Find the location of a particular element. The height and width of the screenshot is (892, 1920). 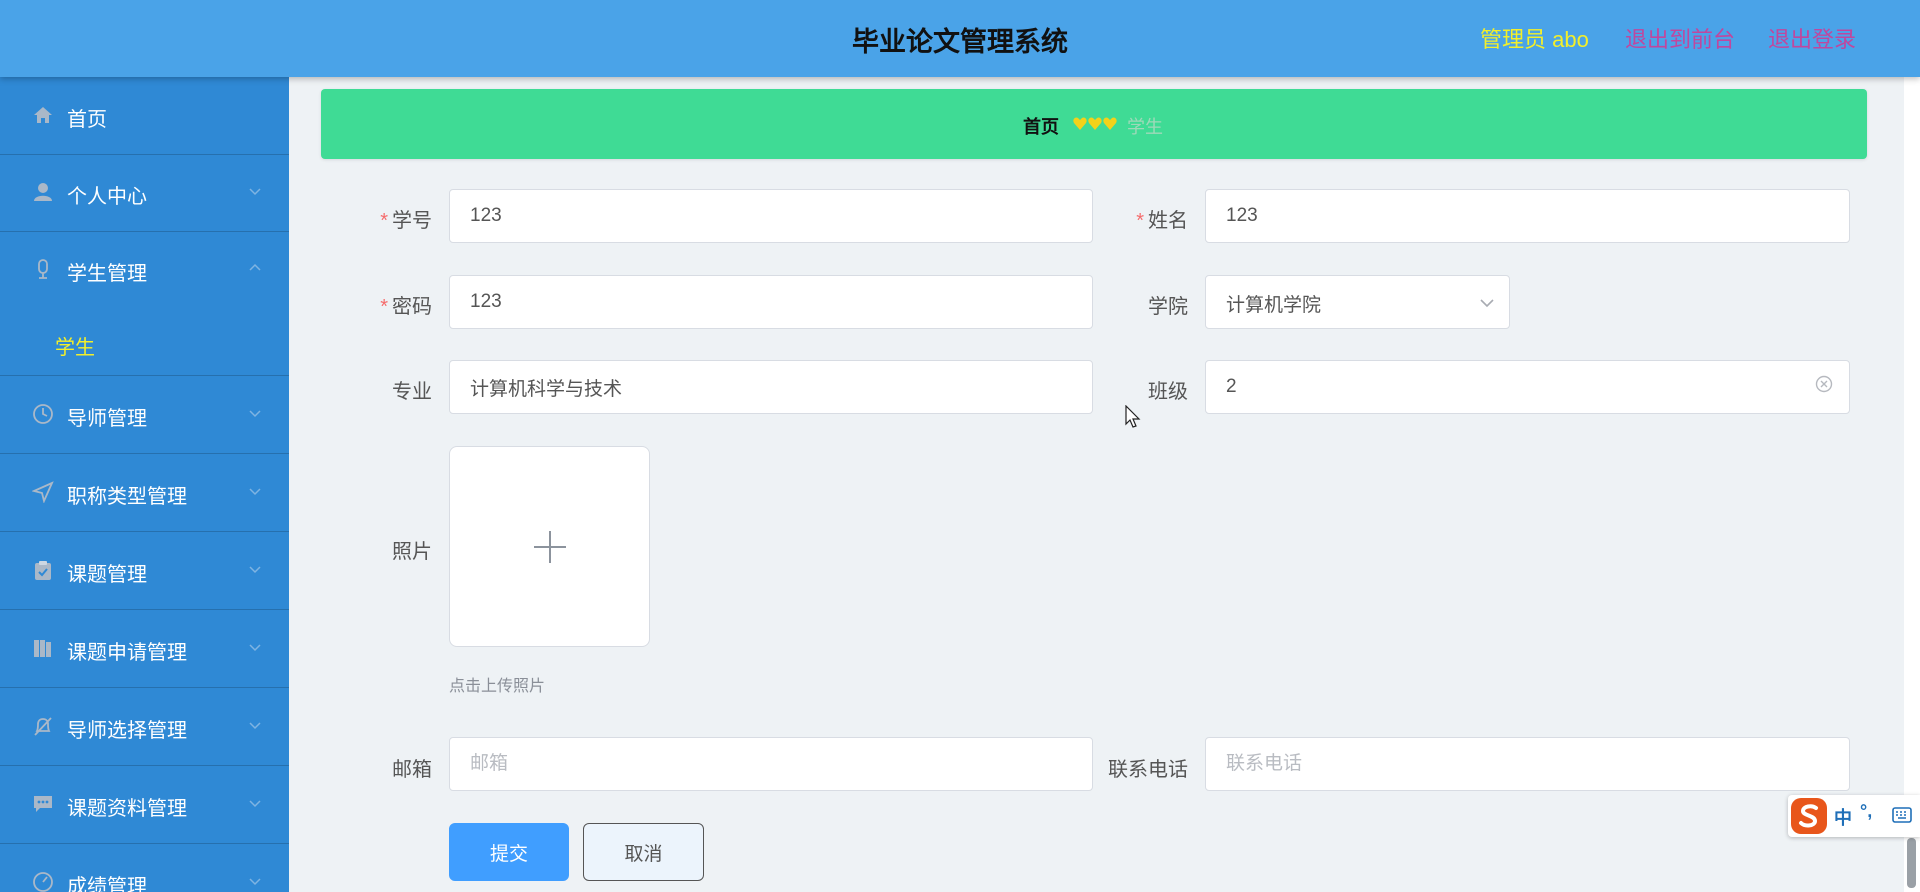

ime-toolbar: 中 °, is located at coordinates (1854, 816).